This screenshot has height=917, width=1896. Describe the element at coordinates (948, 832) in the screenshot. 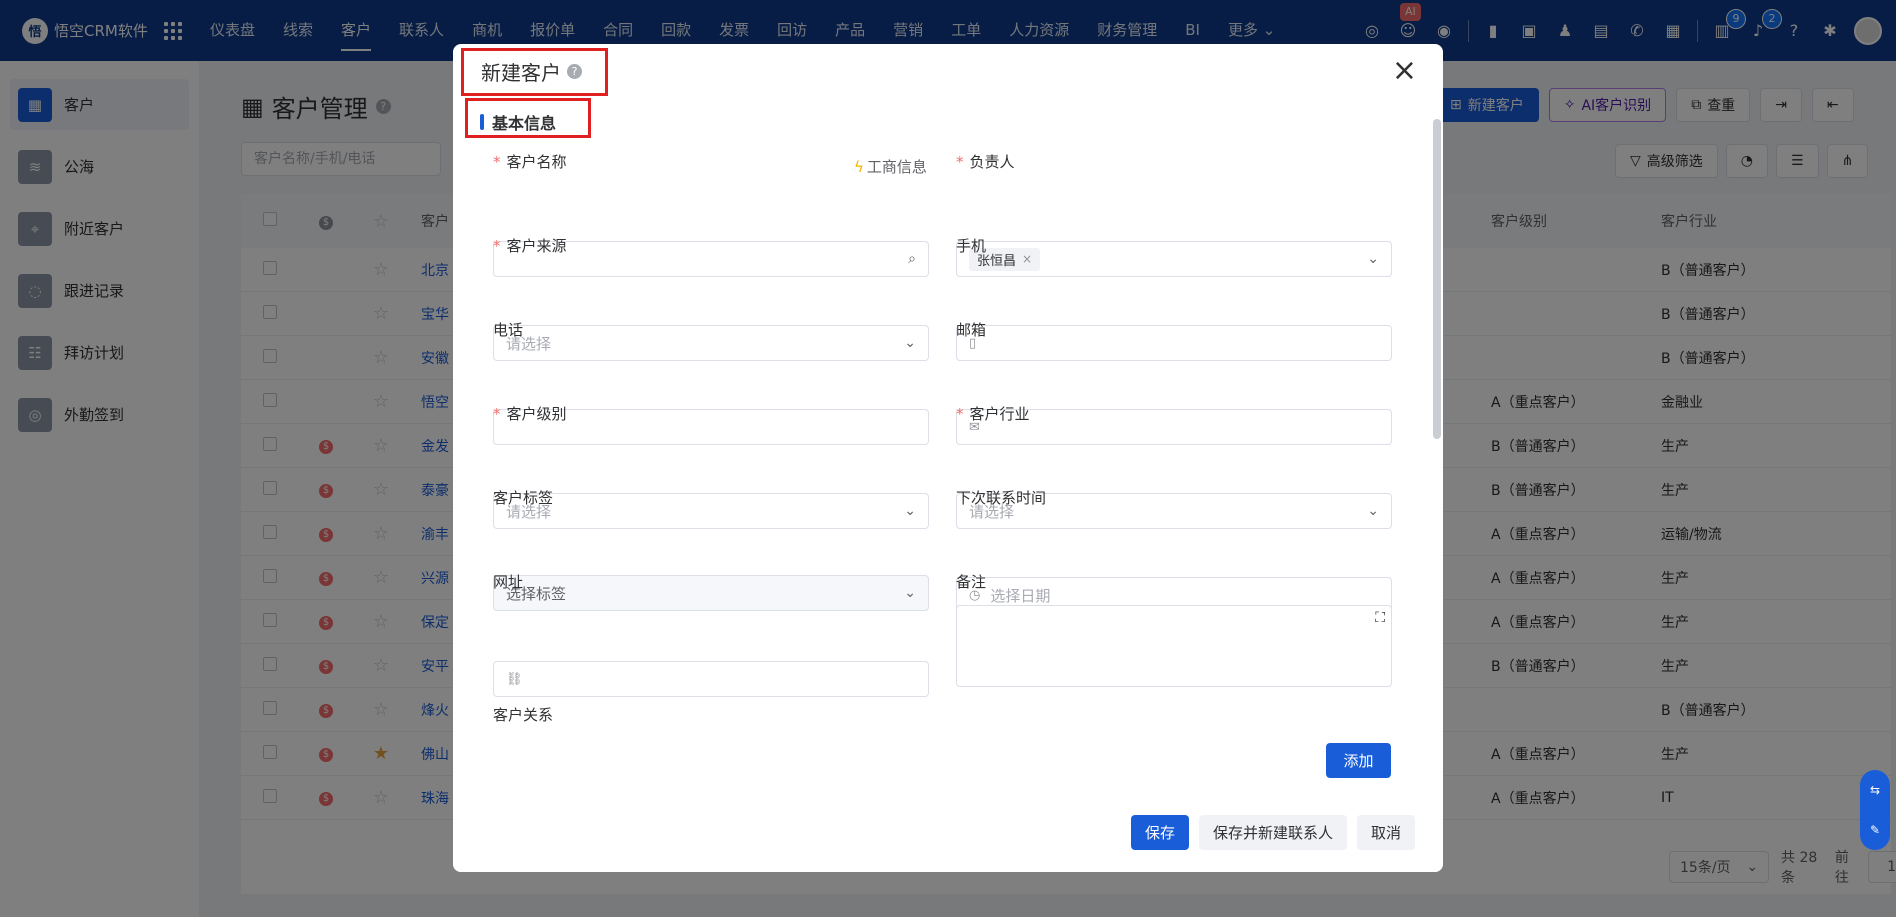

I see `dialog-footer: 保存 保存并新建联系人 取消` at that location.